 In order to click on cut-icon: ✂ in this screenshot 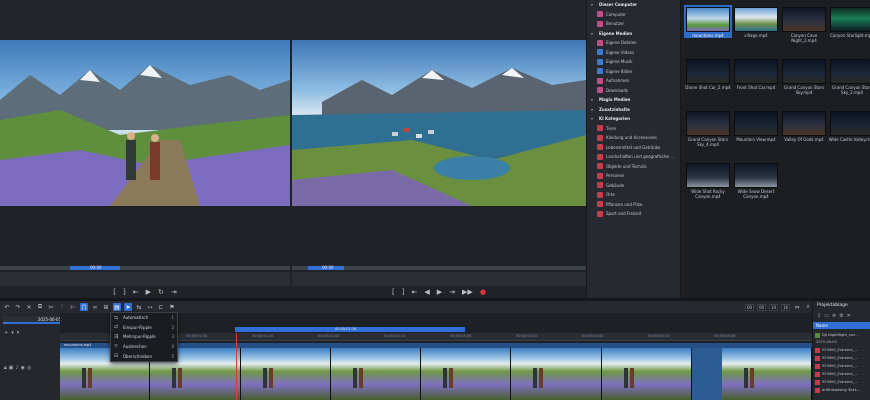, I will do `click(51, 307)`.